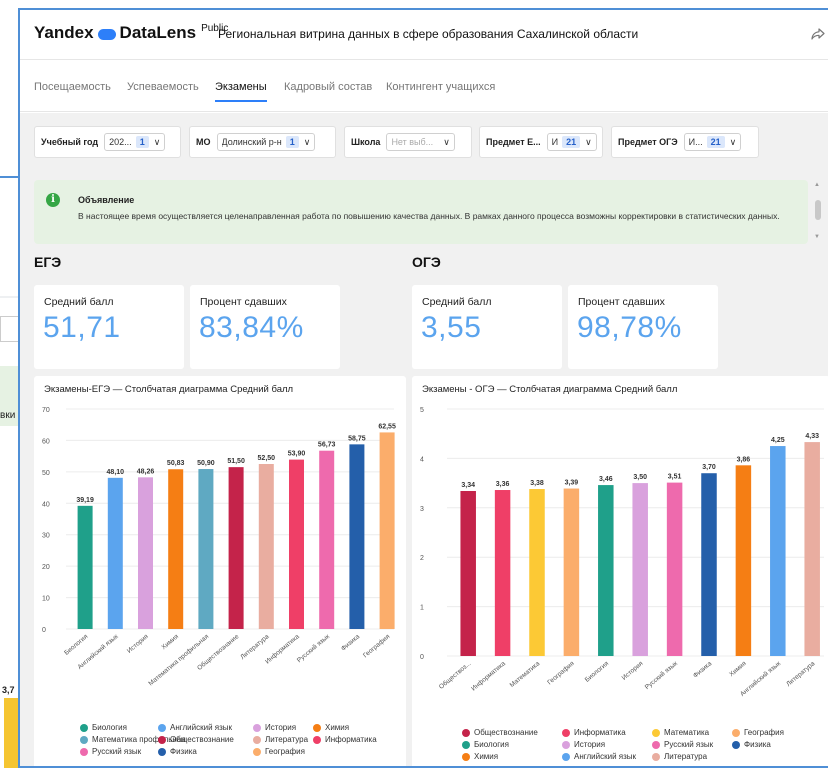 The width and height of the screenshot is (828, 768). What do you see at coordinates (46, 410) in the screenshot?
I see `y-tick-label: 70` at bounding box center [46, 410].